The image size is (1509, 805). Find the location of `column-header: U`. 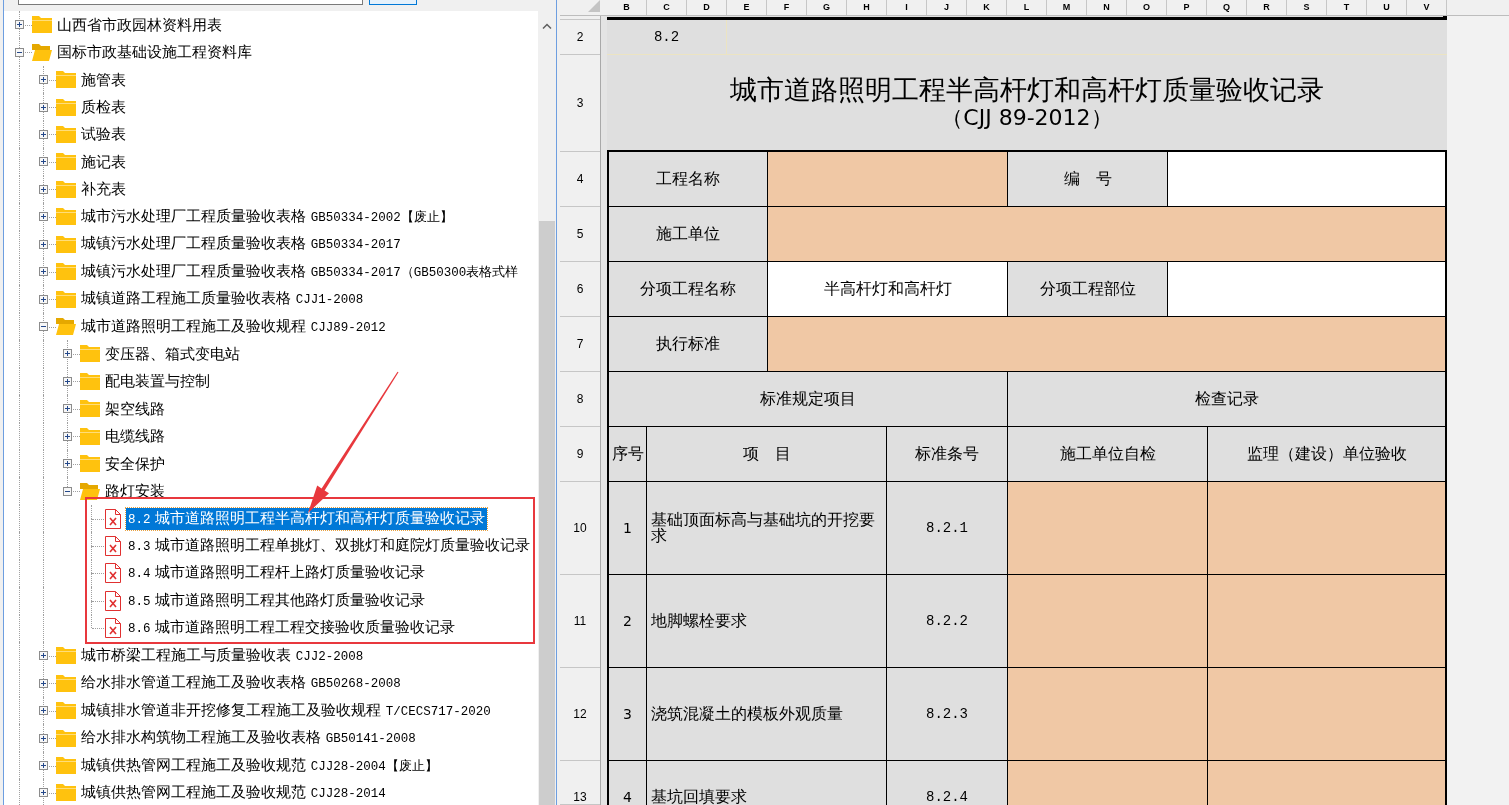

column-header: U is located at coordinates (1387, 7).